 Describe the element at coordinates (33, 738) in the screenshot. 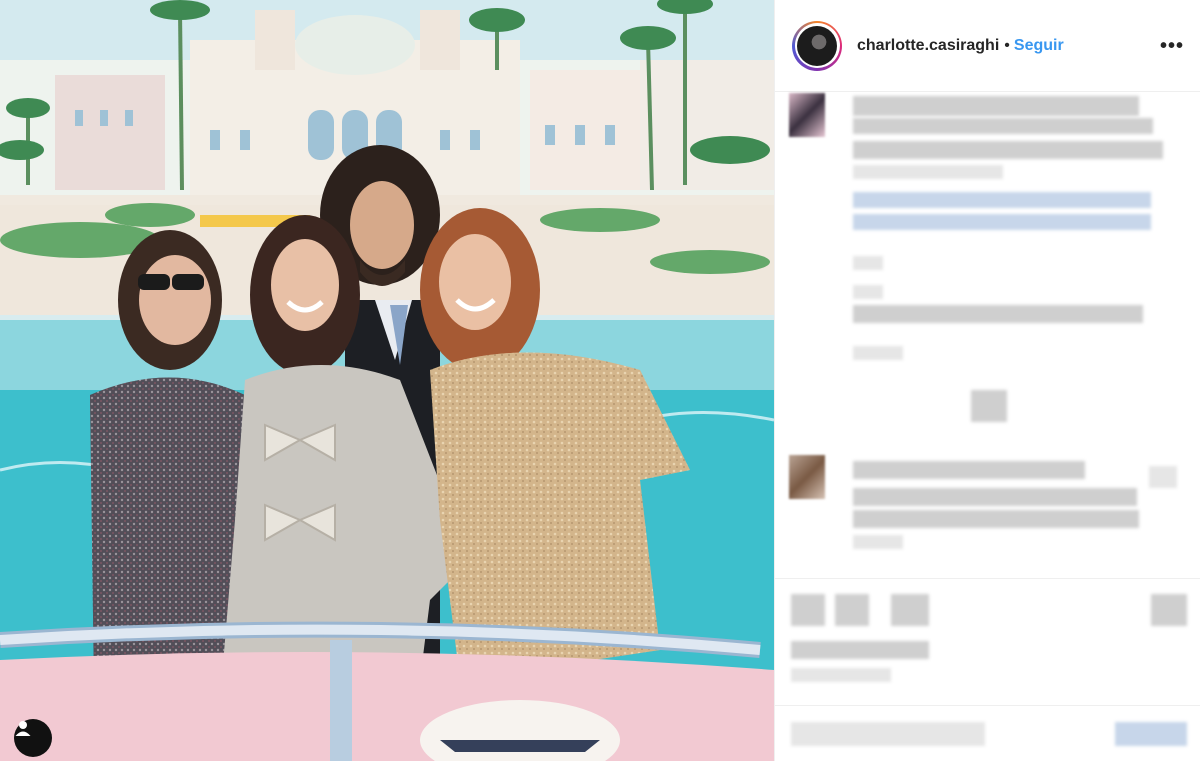

I see `user-tag-button` at that location.